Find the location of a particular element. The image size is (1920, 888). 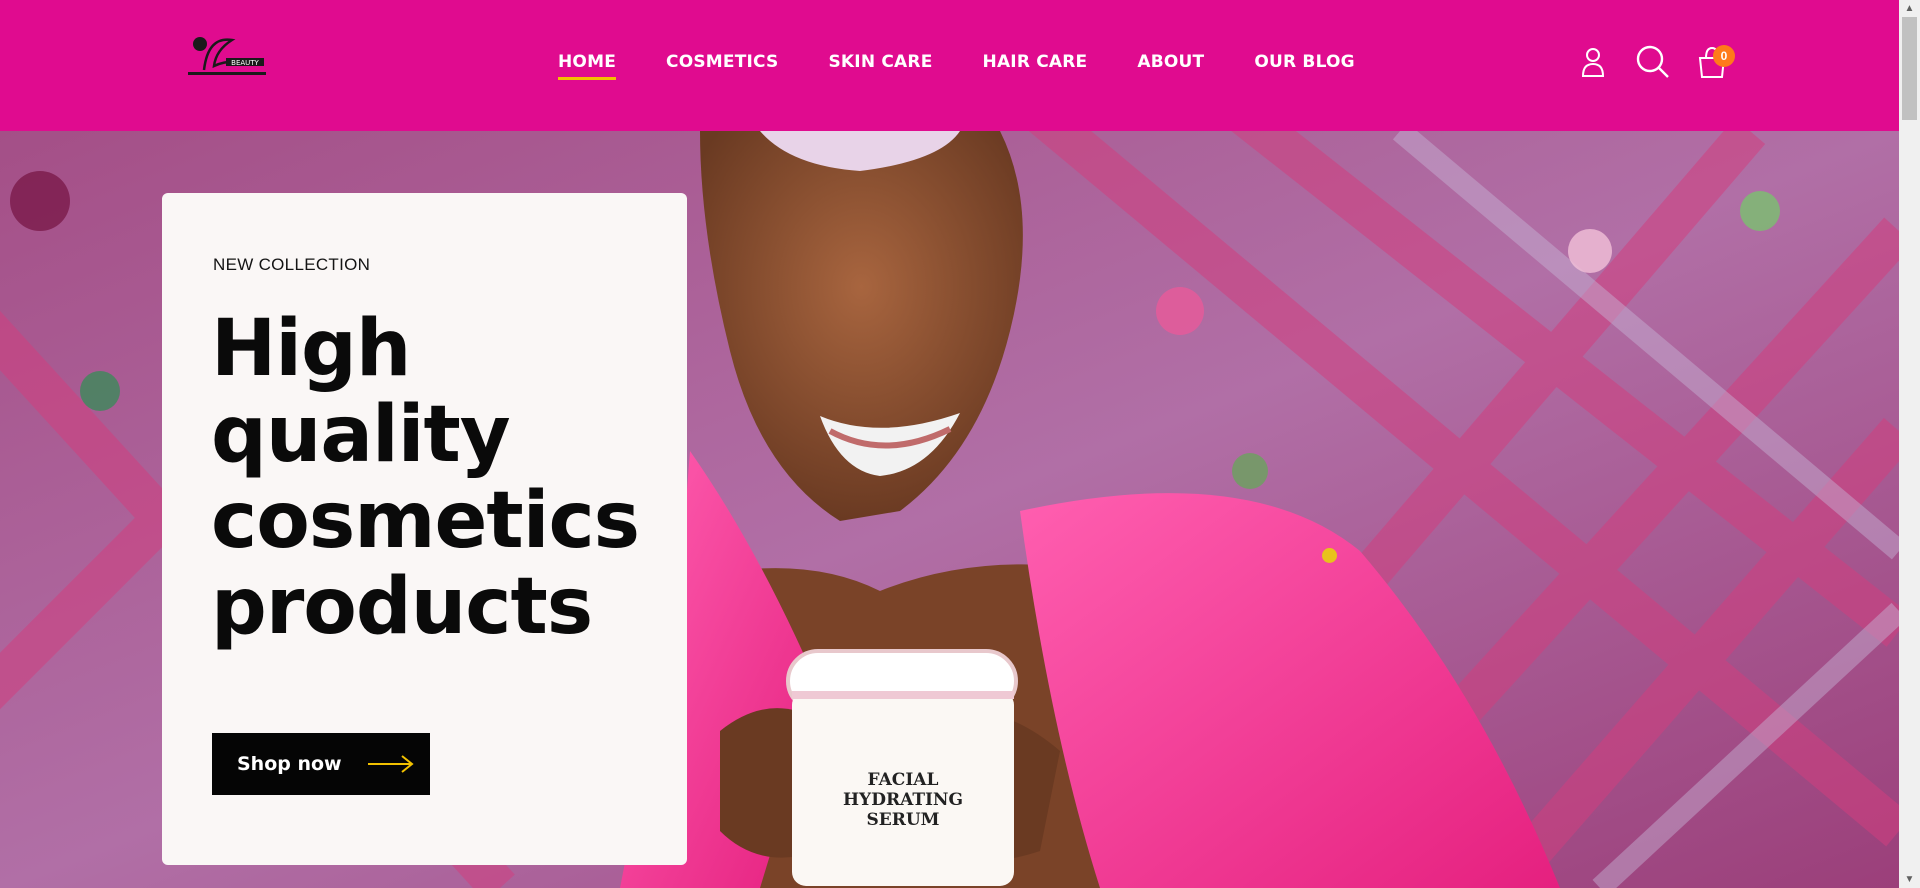

scrollbar-track is located at coordinates (1909, 444).